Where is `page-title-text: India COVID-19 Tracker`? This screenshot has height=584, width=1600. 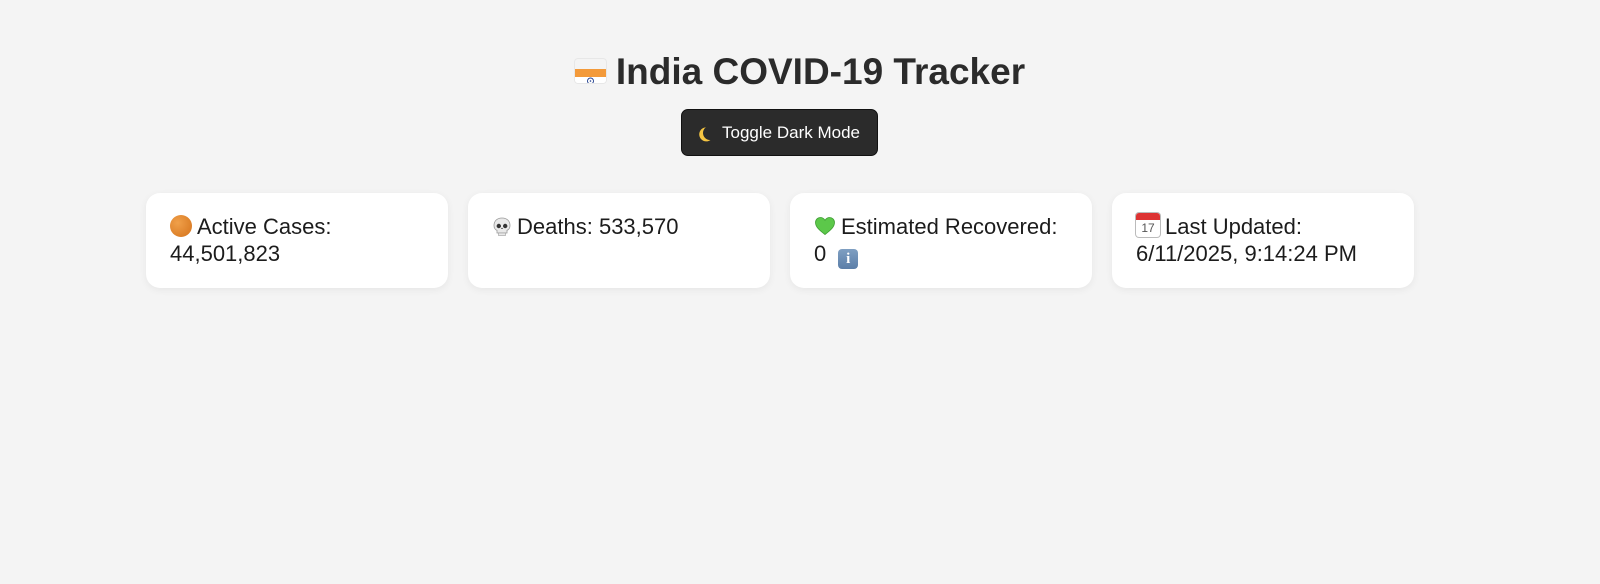
page-title-text: India COVID-19 Tracker is located at coordinates (820, 71).